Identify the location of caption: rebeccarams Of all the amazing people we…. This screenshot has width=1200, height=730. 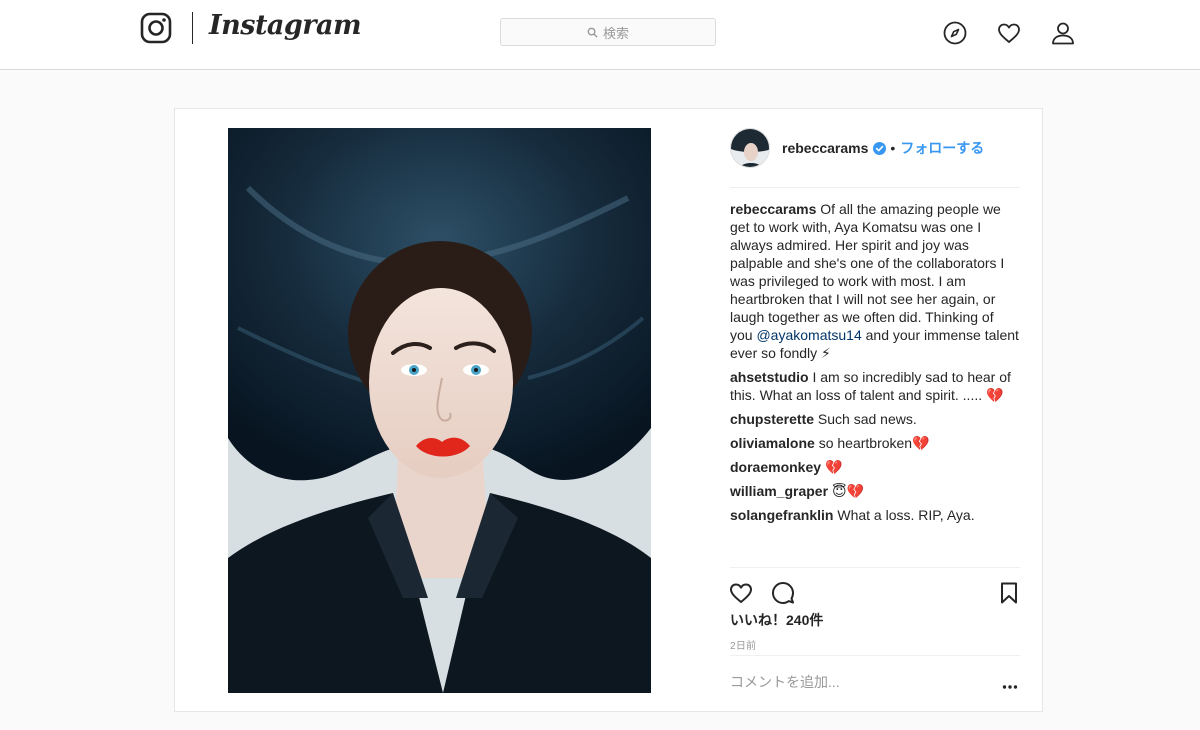
(875, 281).